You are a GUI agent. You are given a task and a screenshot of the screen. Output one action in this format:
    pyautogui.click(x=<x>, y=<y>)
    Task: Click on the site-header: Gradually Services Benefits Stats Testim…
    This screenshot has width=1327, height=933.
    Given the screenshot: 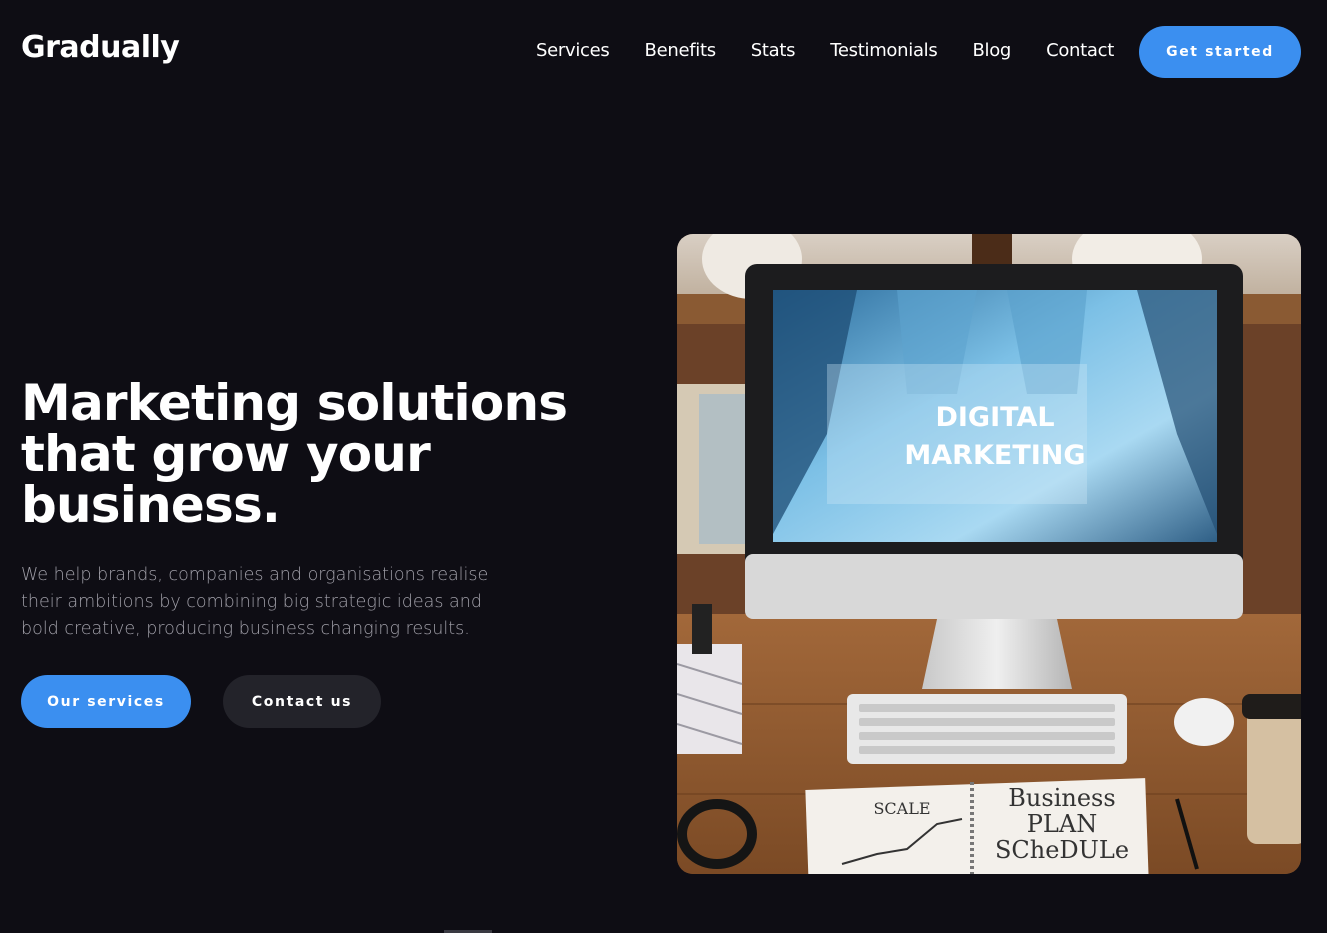 What is the action you would take?
    pyautogui.click(x=663, y=52)
    